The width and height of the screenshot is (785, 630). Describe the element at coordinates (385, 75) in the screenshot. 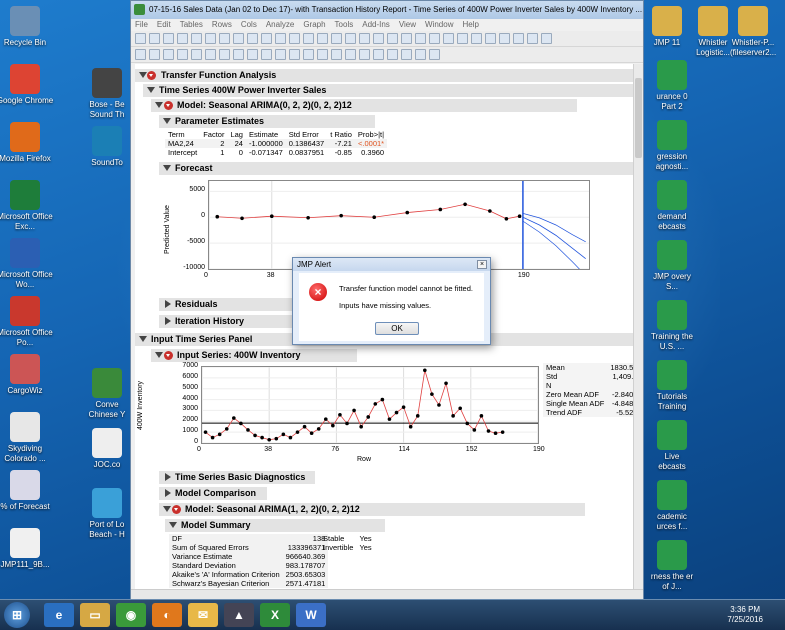

I see `outline-transfer-function: Transfer Function Analysis` at that location.